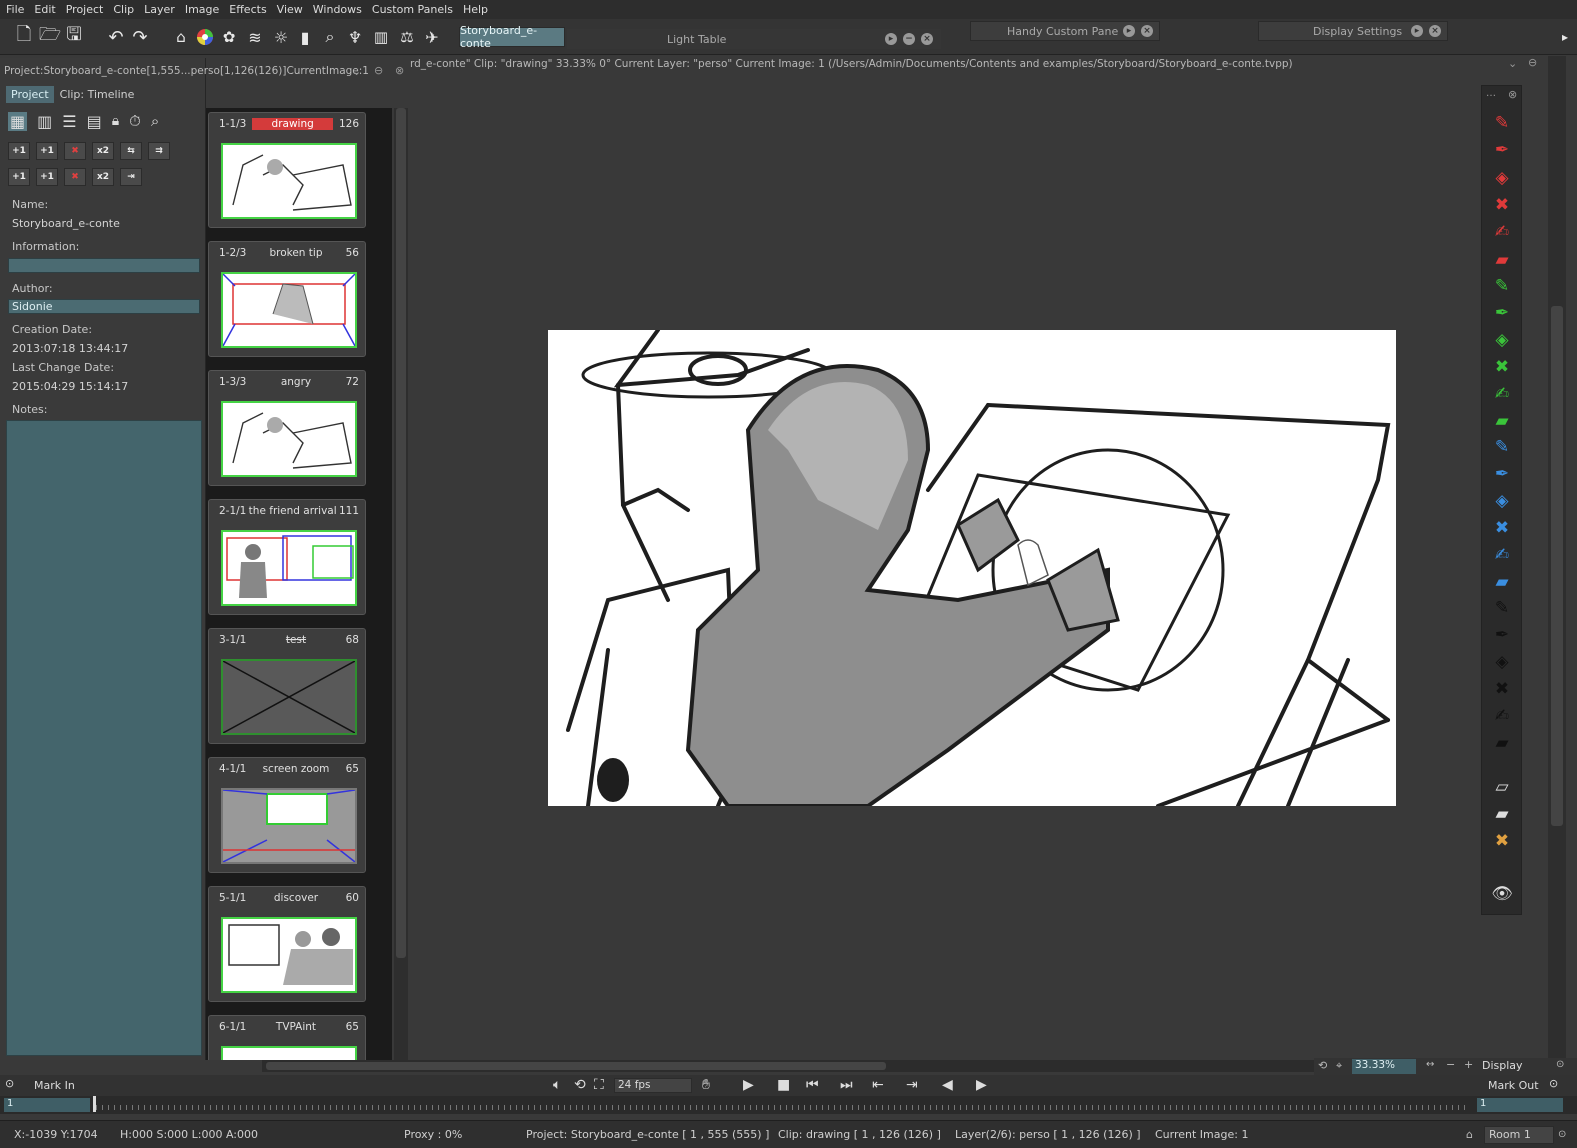 This screenshot has height=1148, width=1577. Describe the element at coordinates (126, 9) in the screenshot. I see `menu-clip: Clip` at that location.